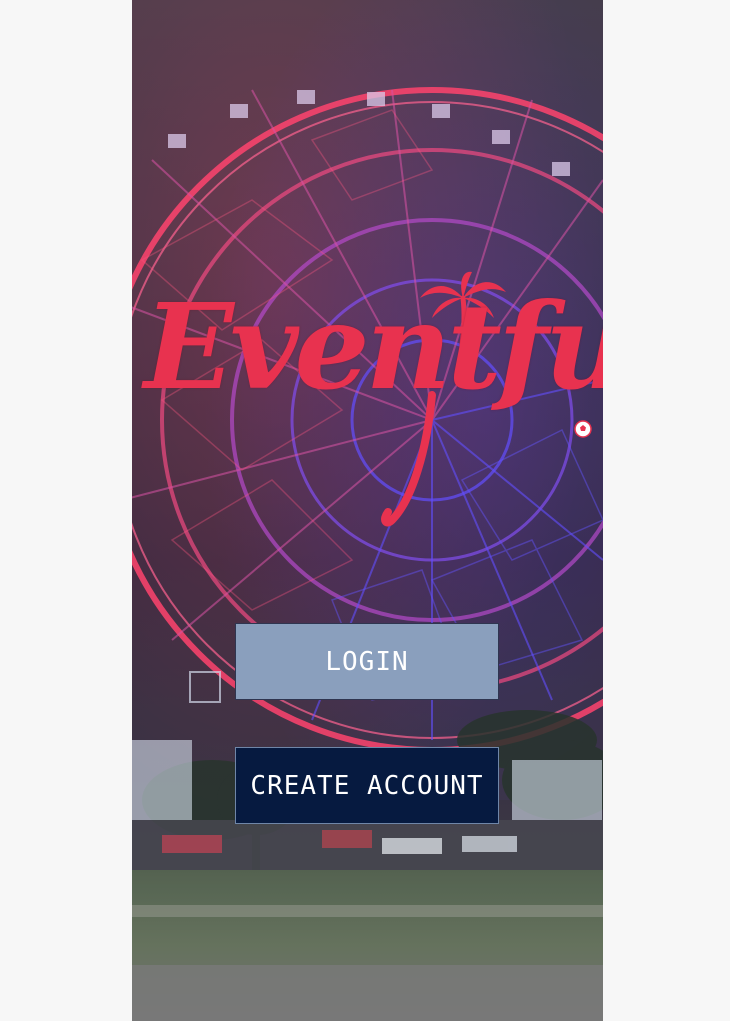 The width and height of the screenshot is (730, 1021). I want to click on login-button: LOGIN, so click(367, 661).